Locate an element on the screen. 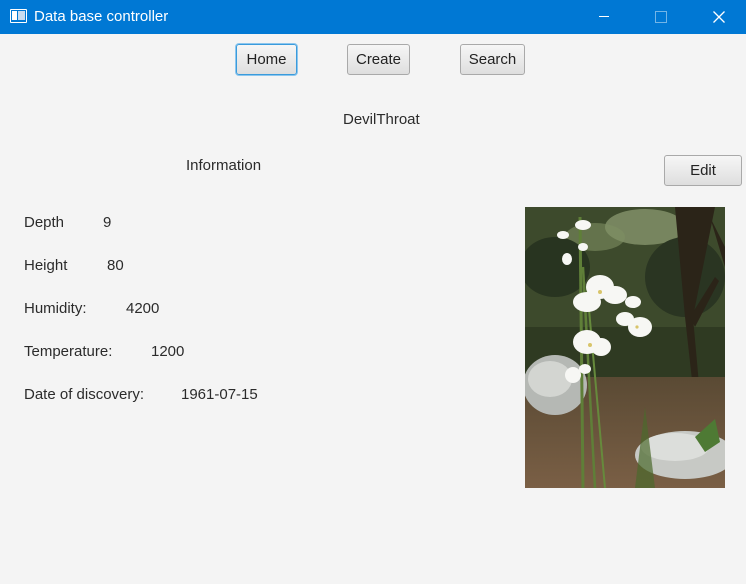 This screenshot has height=584, width=746. create-button: Create is located at coordinates (378, 59).